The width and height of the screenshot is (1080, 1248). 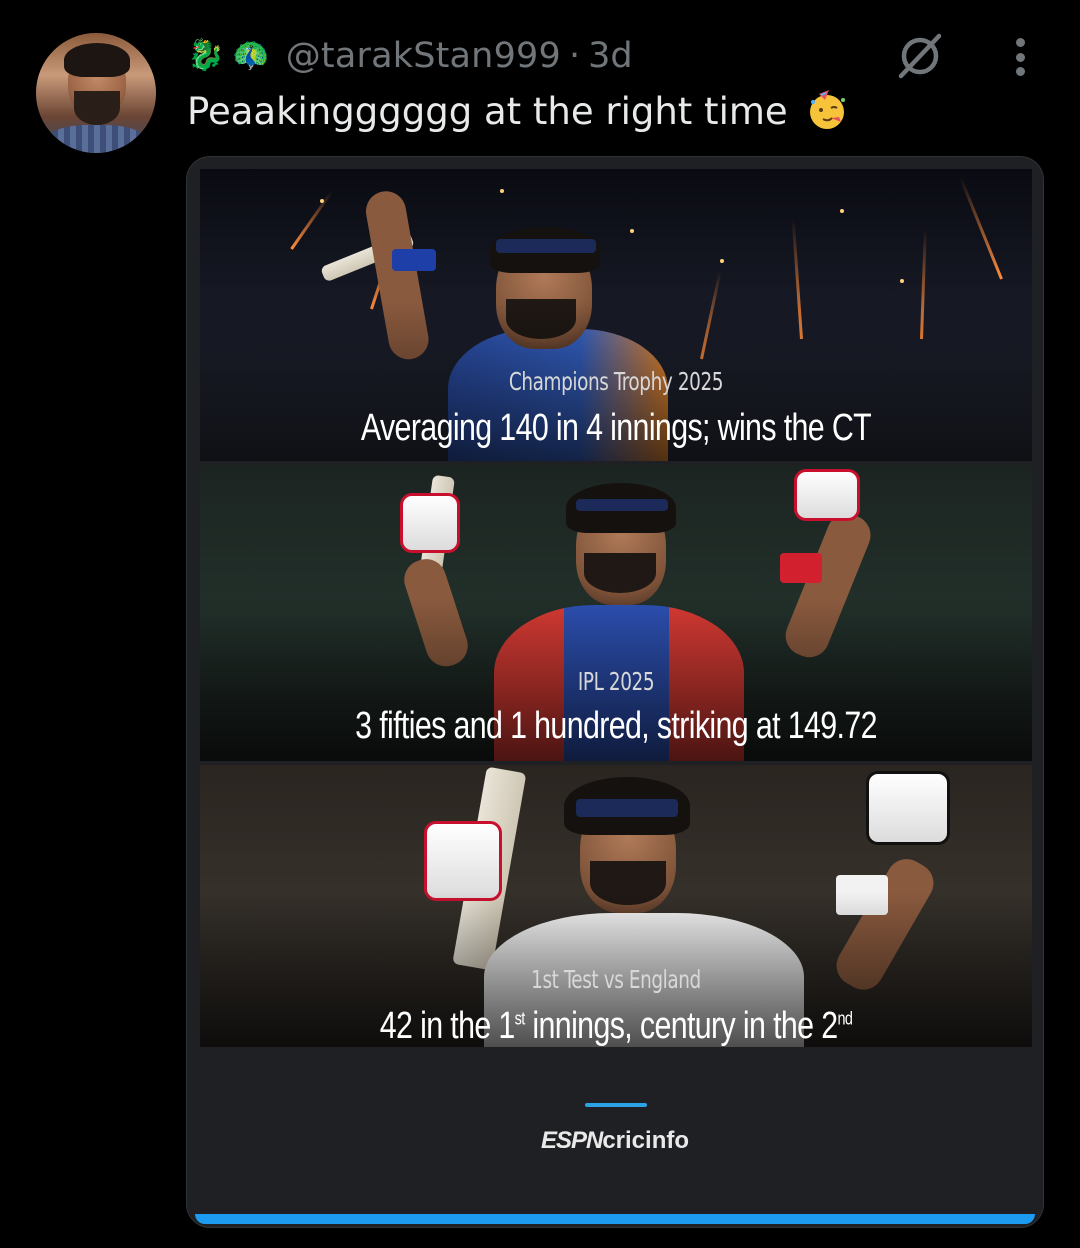 I want to click on panel-headline: Averaging 140 in 4 innings; wins the CT, so click(x=616, y=428).